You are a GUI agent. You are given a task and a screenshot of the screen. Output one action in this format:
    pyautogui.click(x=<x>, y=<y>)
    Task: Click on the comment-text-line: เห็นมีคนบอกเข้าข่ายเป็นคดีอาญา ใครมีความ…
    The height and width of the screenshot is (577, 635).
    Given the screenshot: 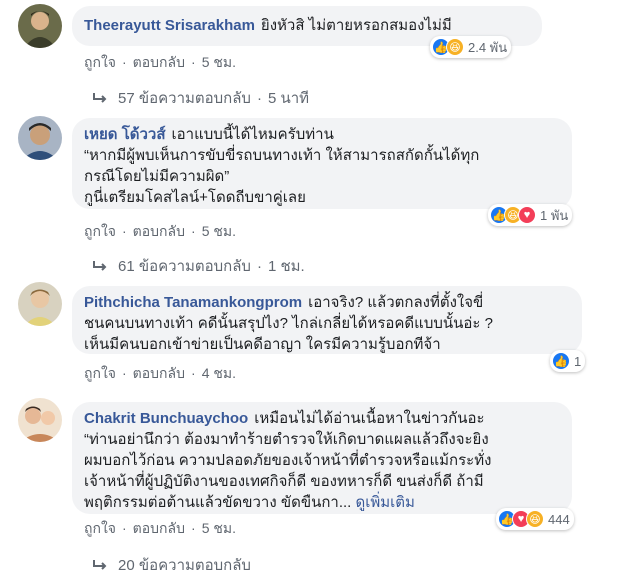 What is the action you would take?
    pyautogui.click(x=262, y=344)
    